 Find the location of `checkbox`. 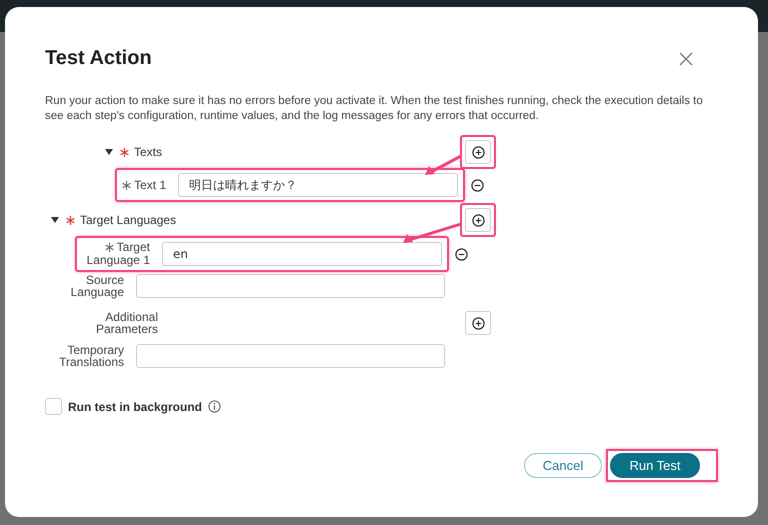

checkbox is located at coordinates (53, 406).